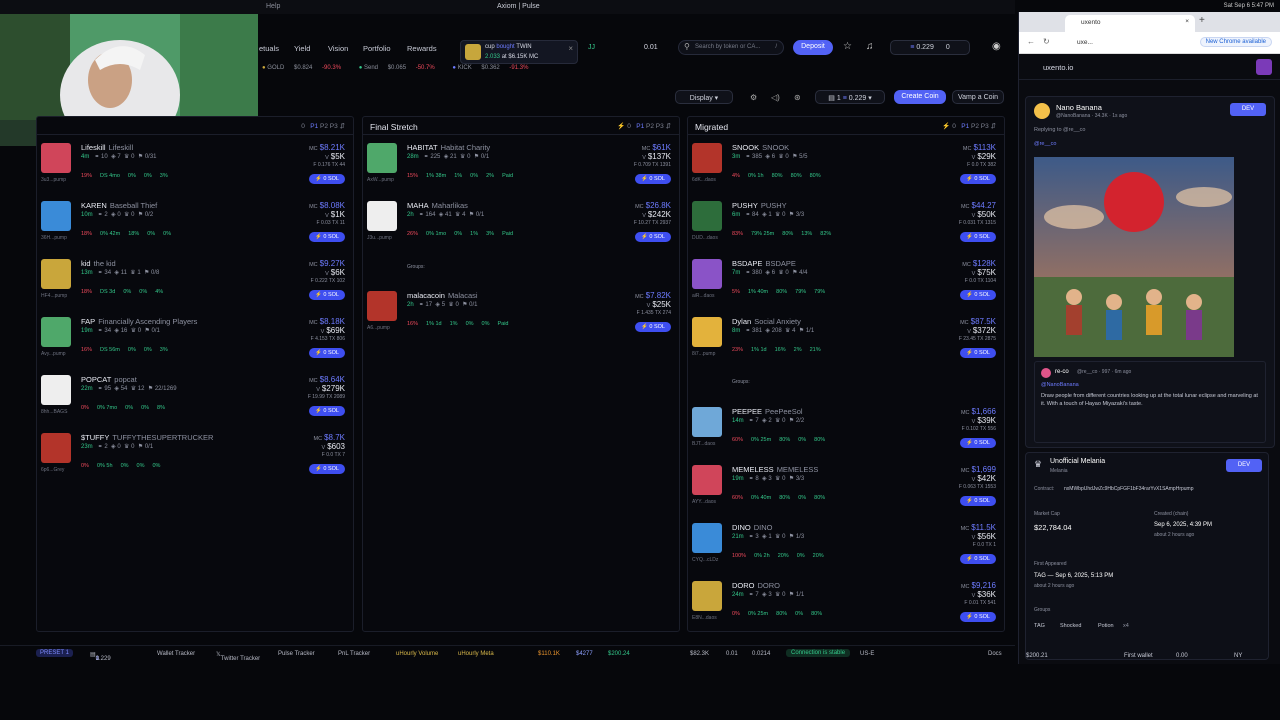 The height and width of the screenshot is (720, 1280). I want to click on token-name: DINO DINO, so click(752, 527).